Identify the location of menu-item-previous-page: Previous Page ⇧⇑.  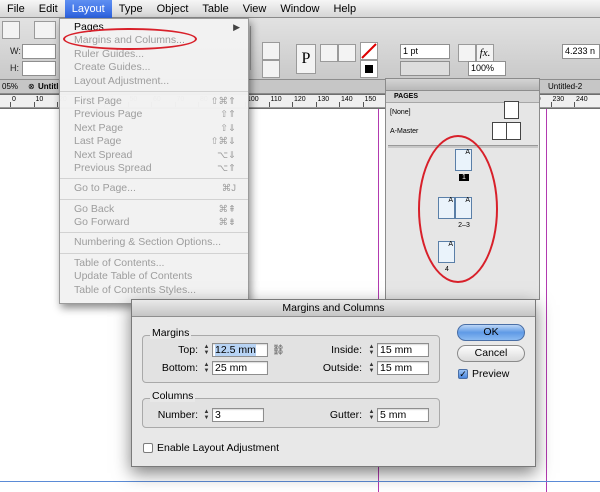
(154, 114).